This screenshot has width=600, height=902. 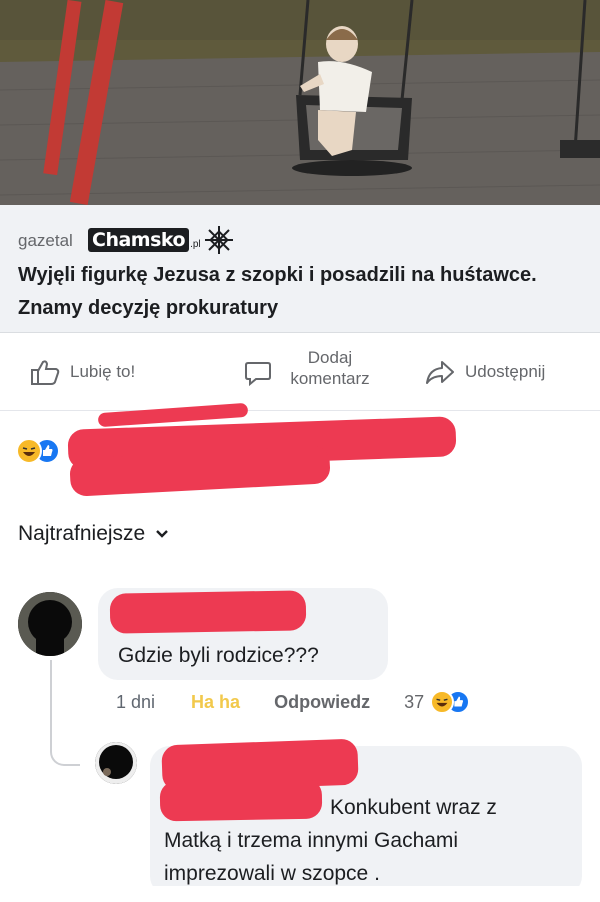 What do you see at coordinates (135, 702) in the screenshot?
I see `comment-age: 1 dni` at bounding box center [135, 702].